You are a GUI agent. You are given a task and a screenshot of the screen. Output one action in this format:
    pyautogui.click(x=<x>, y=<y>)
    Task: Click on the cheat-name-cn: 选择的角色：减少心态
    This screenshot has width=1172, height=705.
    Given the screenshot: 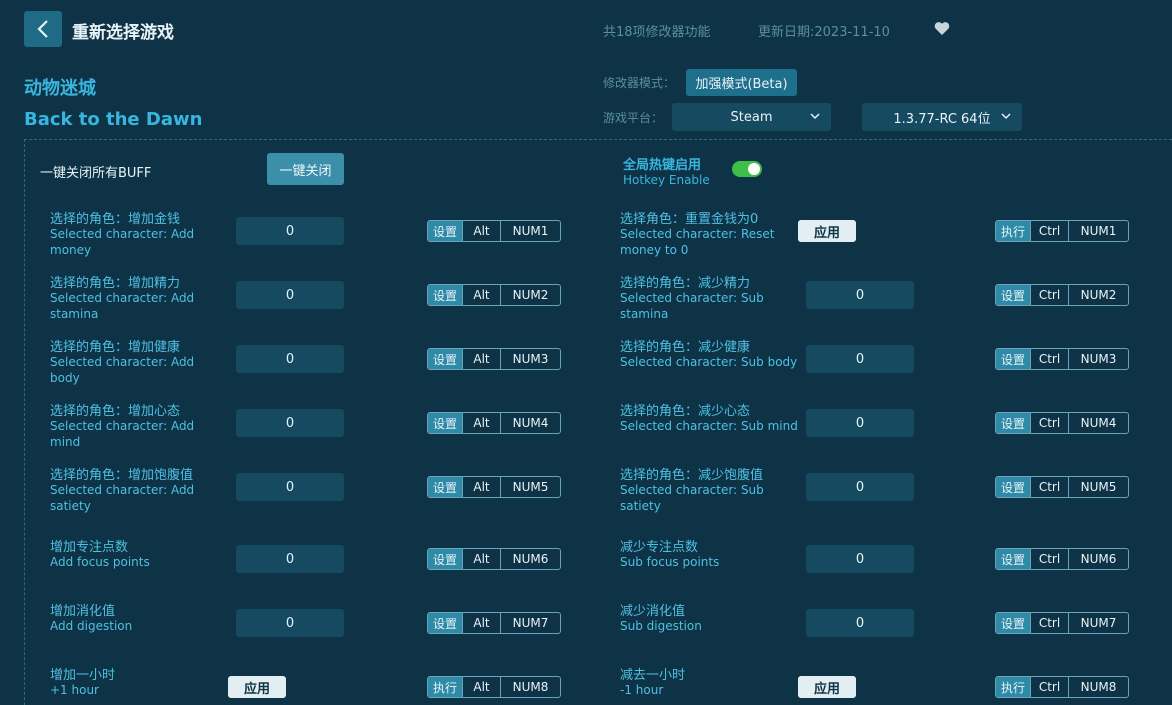 What is the action you would take?
    pyautogui.click(x=685, y=411)
    